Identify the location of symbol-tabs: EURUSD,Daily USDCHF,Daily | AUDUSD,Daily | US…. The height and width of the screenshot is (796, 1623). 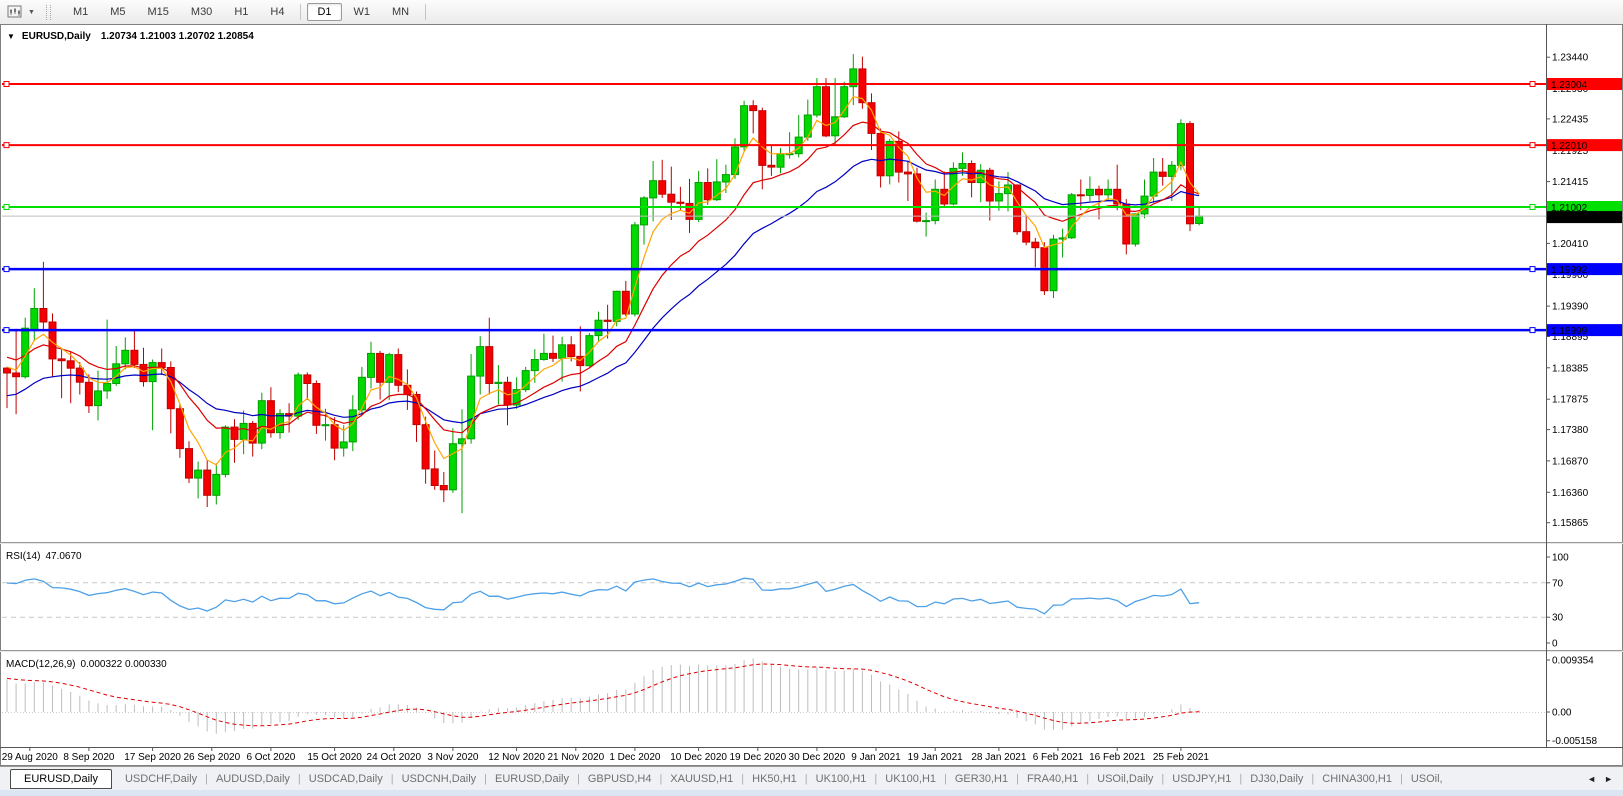
(730, 779).